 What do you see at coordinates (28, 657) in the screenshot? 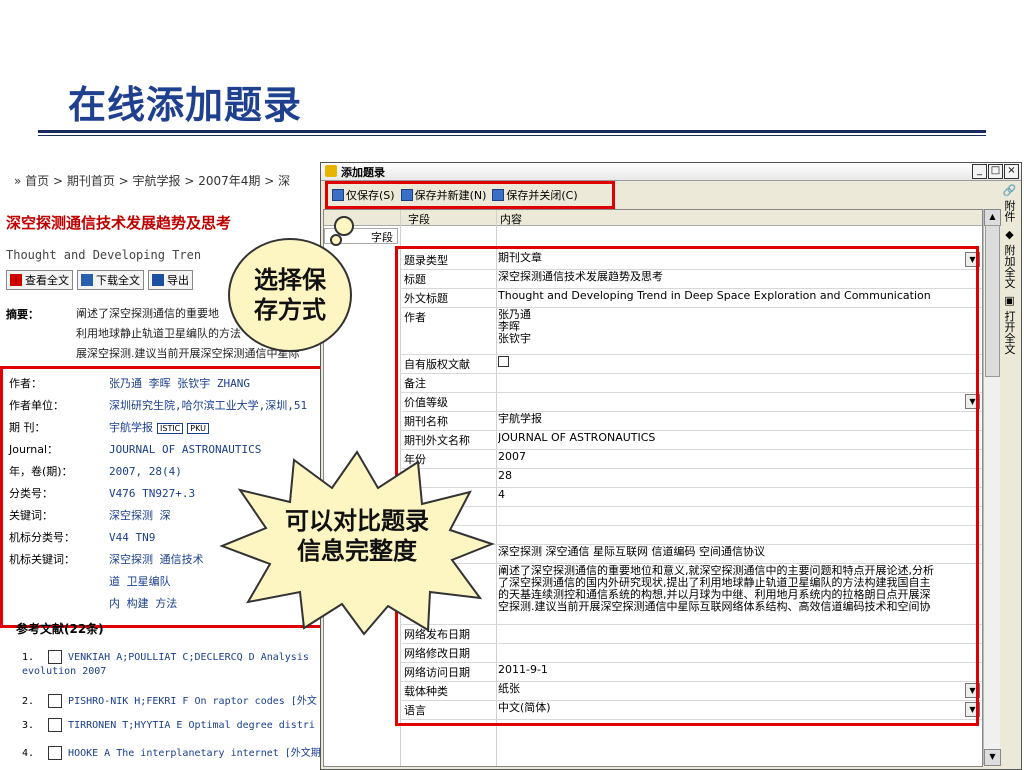
I see `reference-number: 1.` at bounding box center [28, 657].